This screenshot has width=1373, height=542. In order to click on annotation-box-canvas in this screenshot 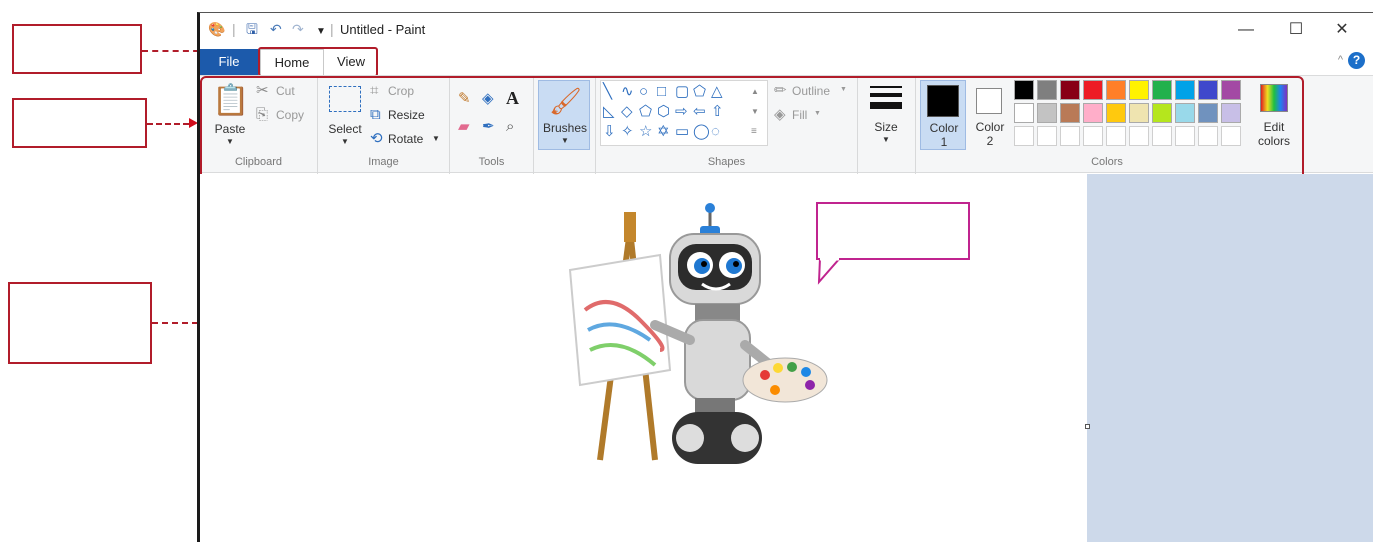, I will do `click(80, 323)`.